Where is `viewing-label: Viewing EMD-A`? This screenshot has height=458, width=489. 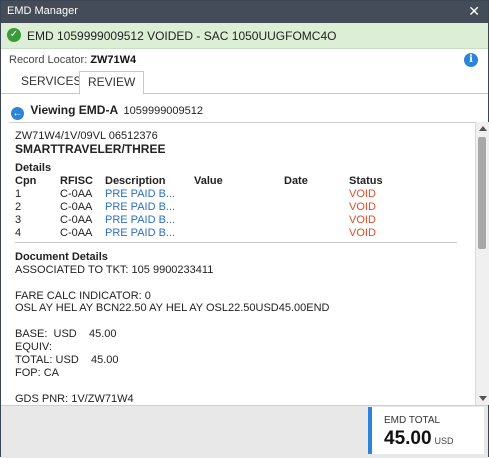 viewing-label: Viewing EMD-A is located at coordinates (74, 110).